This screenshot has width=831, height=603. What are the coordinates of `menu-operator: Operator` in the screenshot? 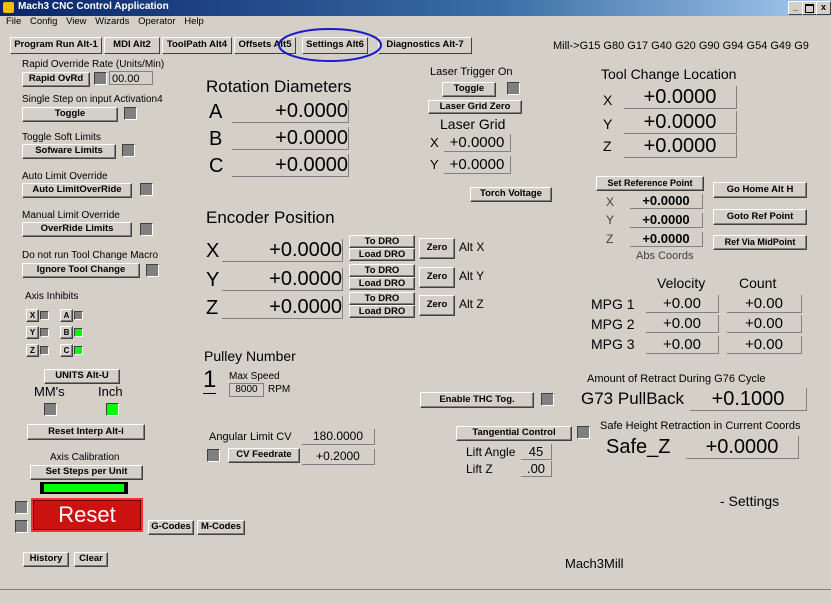 It's located at (157, 21).